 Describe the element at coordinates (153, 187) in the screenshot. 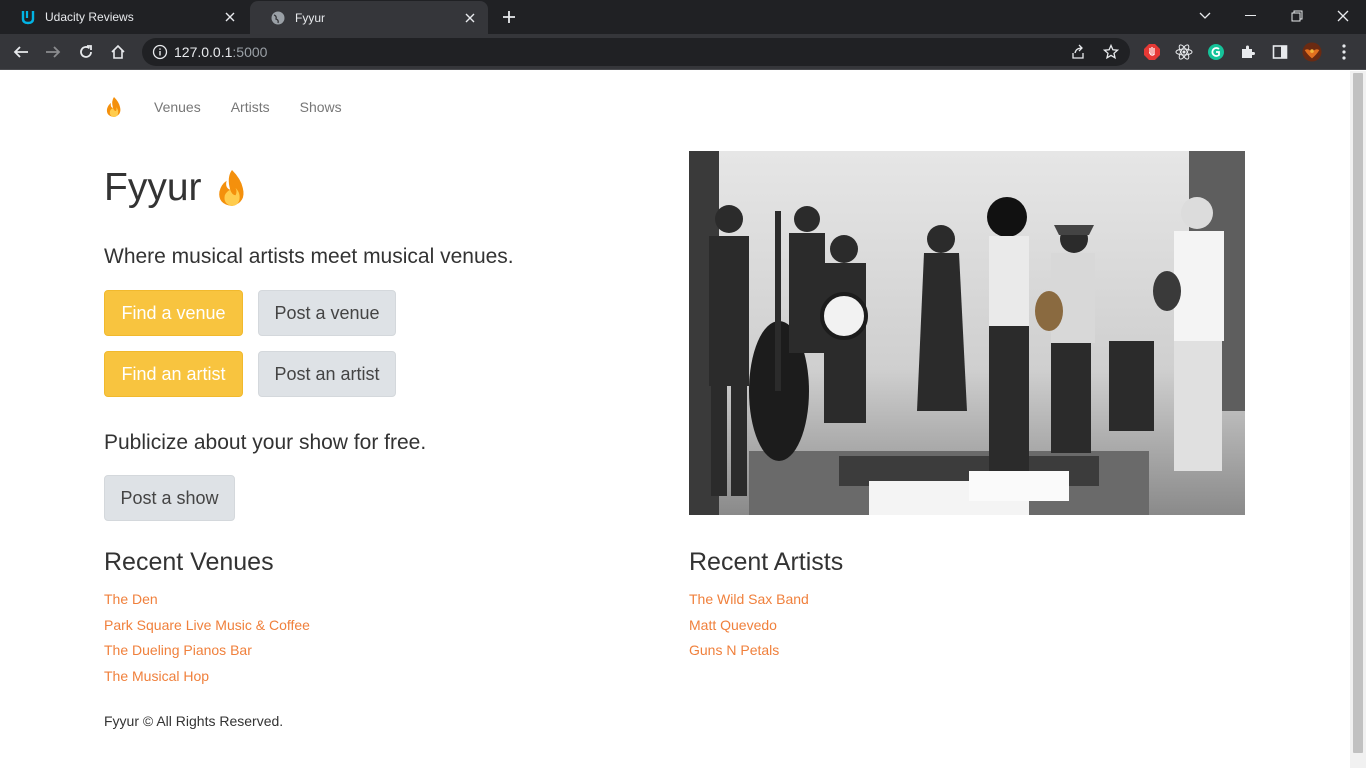

I see `page-title-text: Fyyur` at that location.